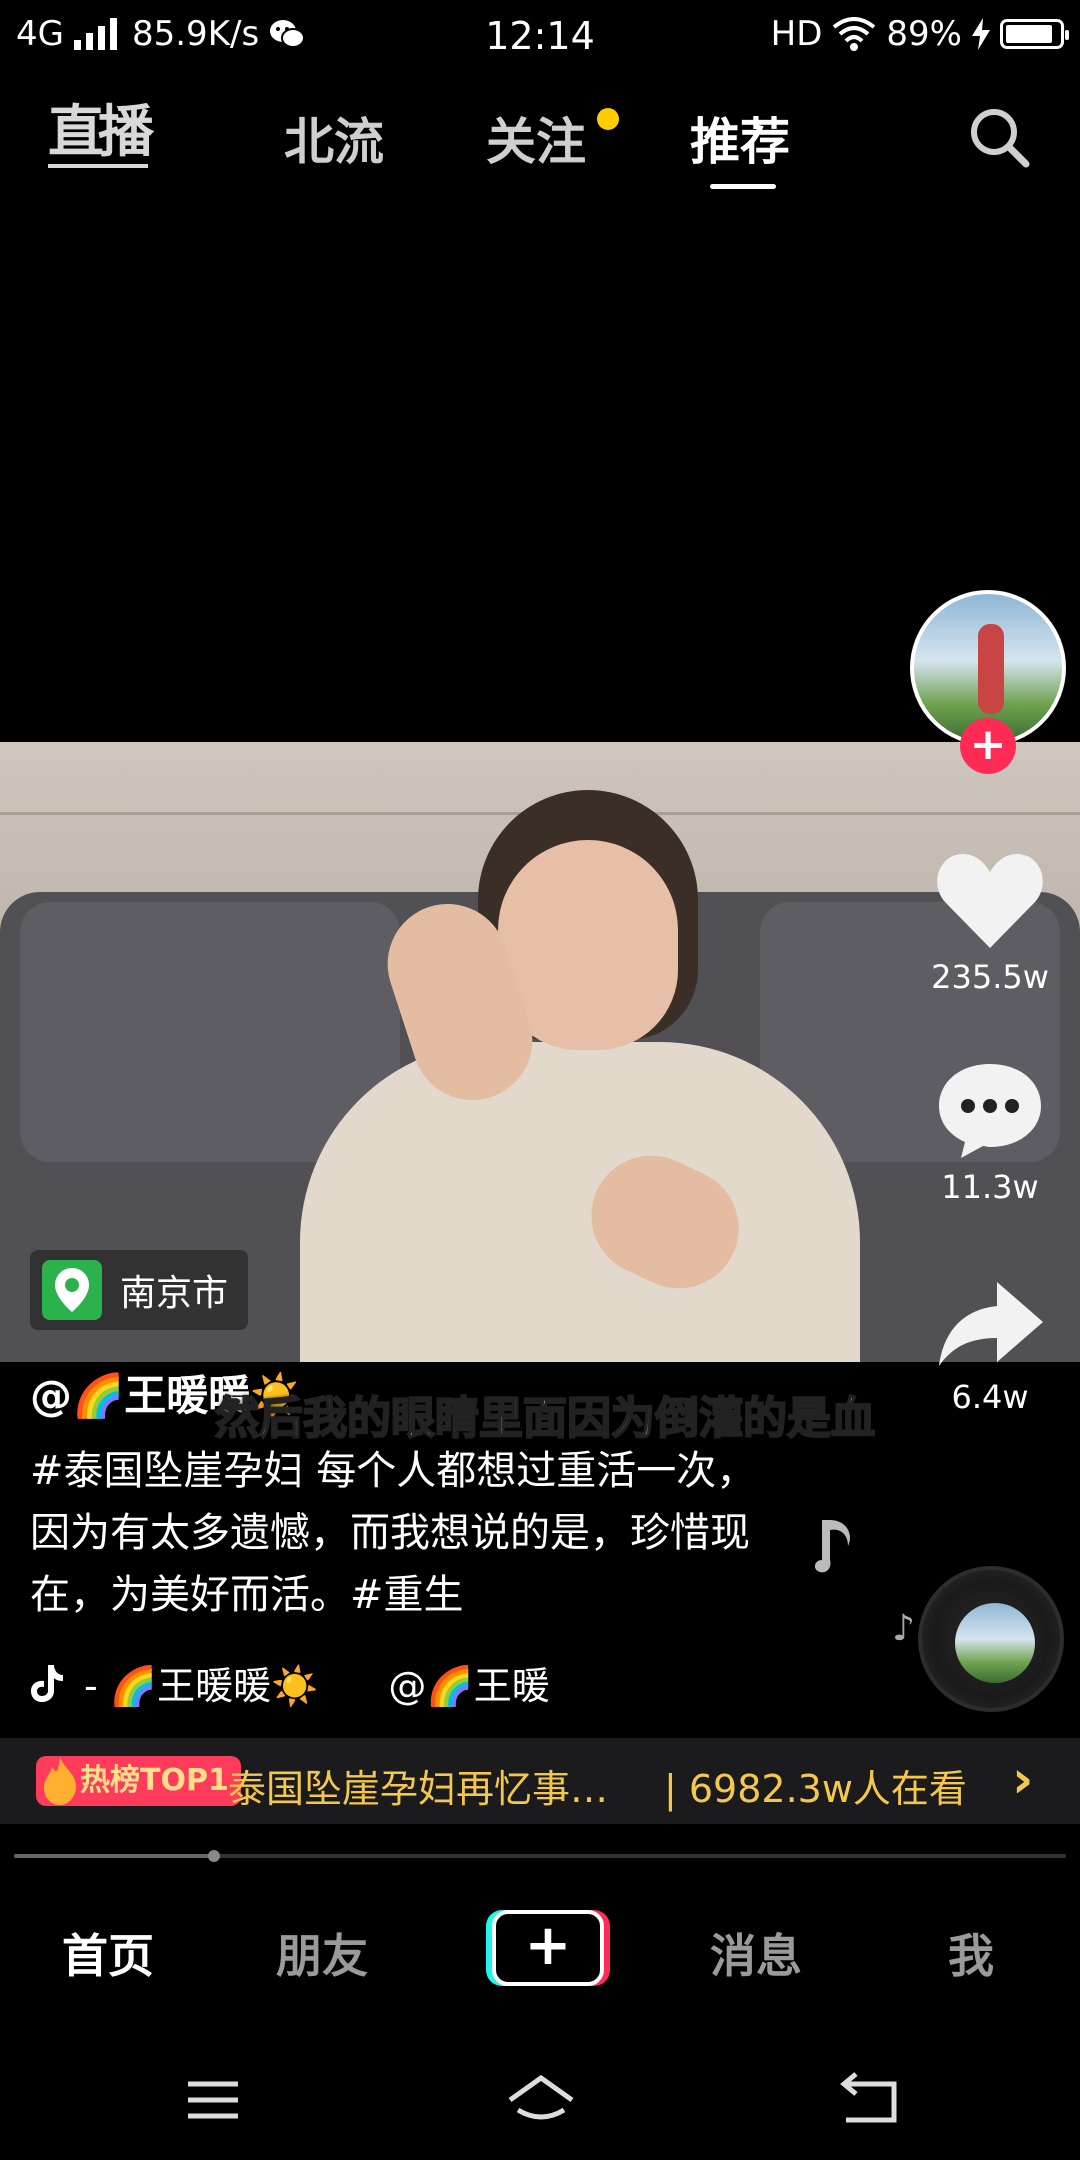 The image size is (1080, 2160). What do you see at coordinates (990, 1111) in the screenshot?
I see `comment-icon` at bounding box center [990, 1111].